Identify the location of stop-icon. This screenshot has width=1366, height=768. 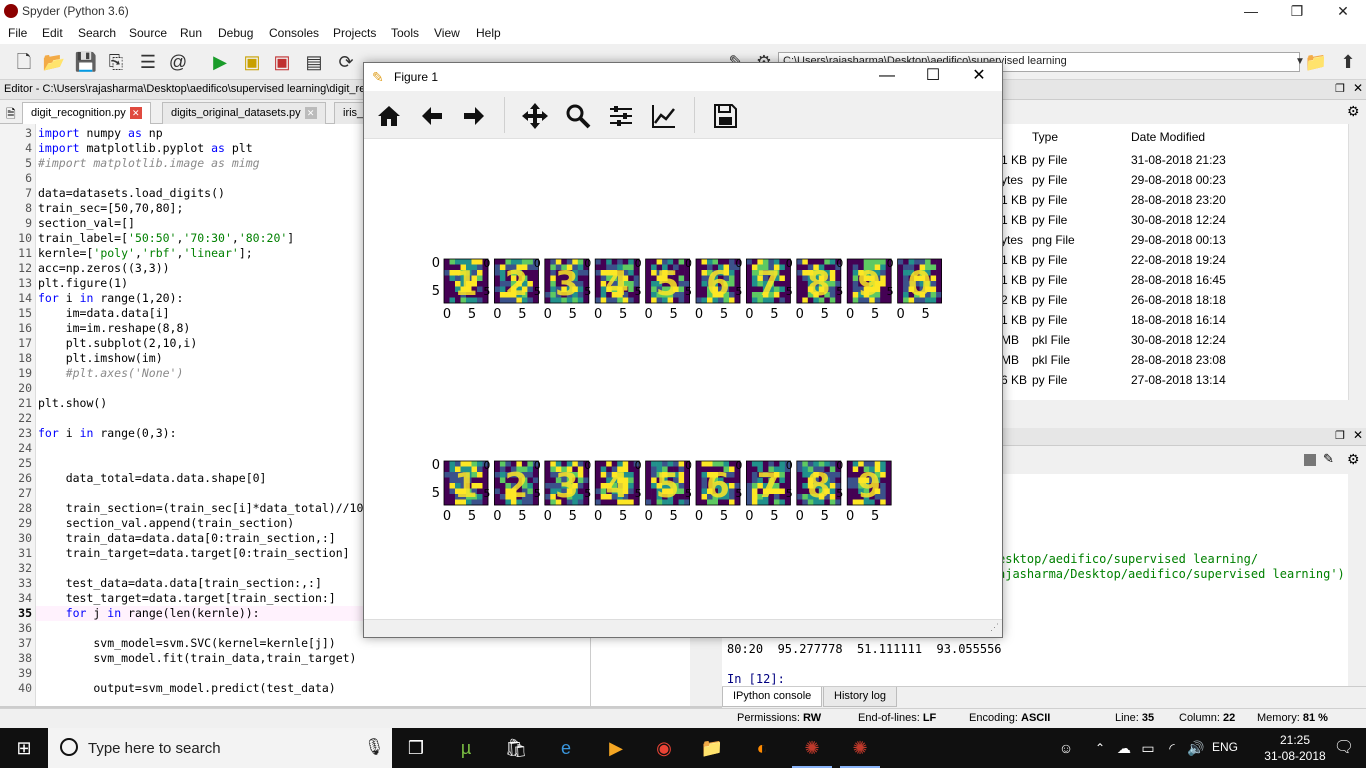
(1310, 460).